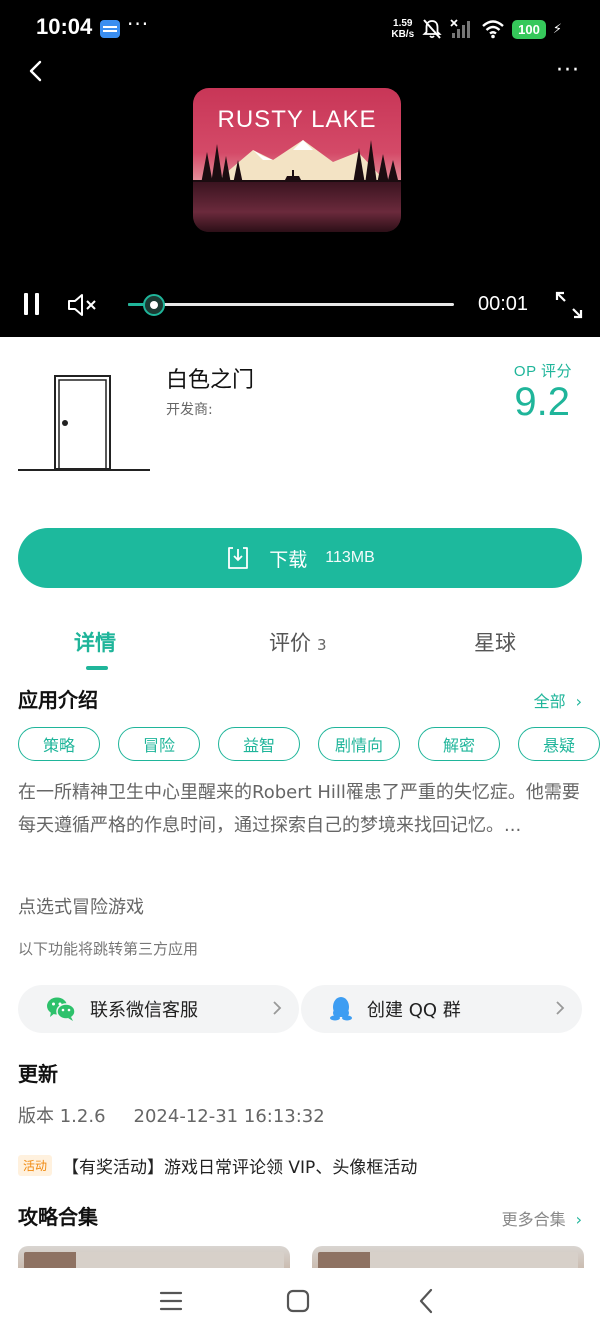  I want to click on status-time: 10:04, so click(64, 26).